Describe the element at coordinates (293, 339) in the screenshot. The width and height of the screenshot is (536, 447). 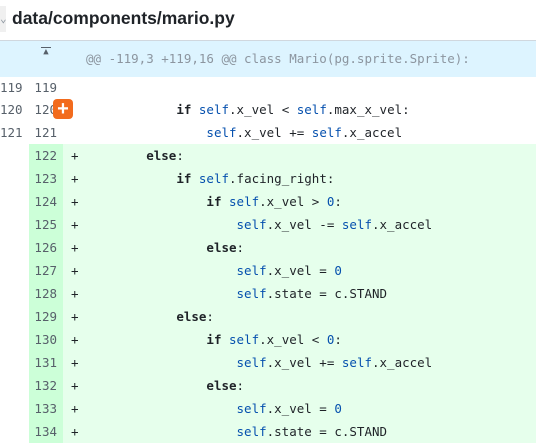
I see `code-token: .x_vel <` at that location.